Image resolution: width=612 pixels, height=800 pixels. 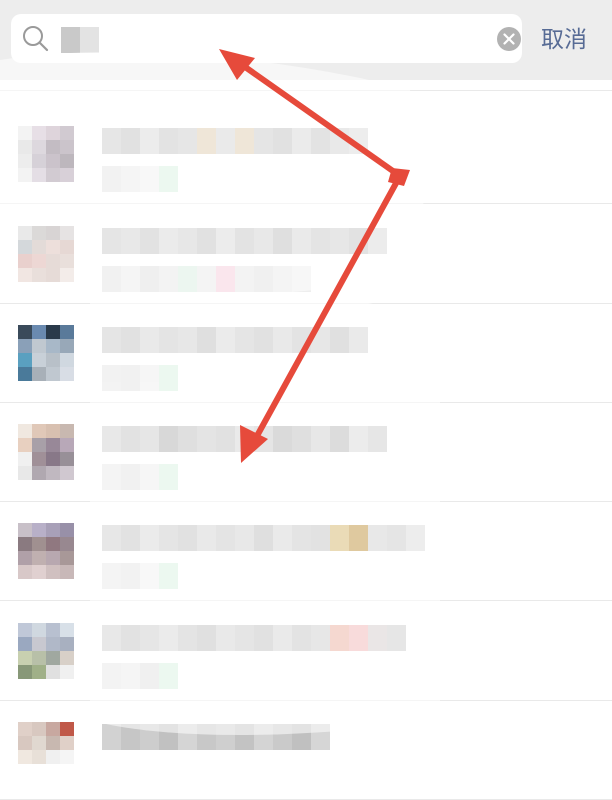 I want to click on cancel-button: 取消, so click(x=564, y=40).